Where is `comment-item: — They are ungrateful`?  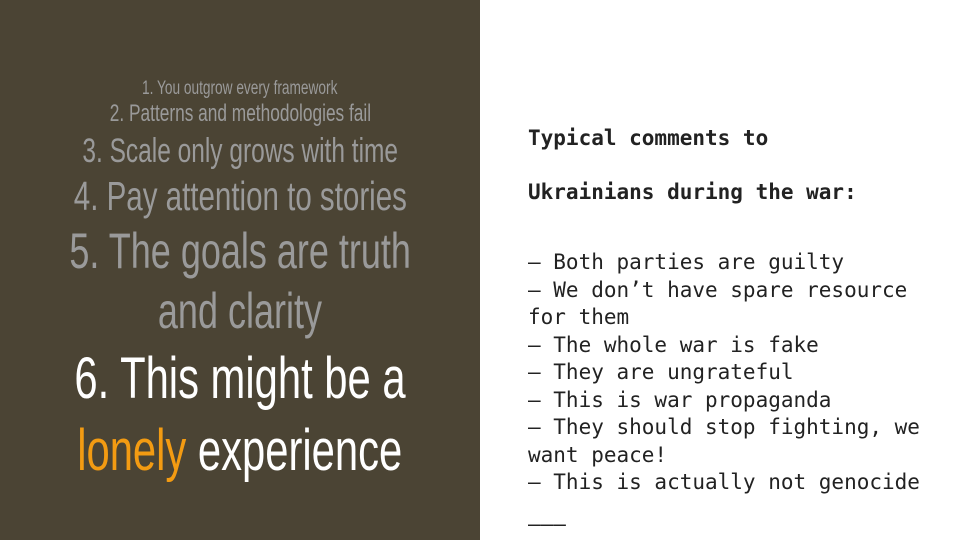 comment-item: — They are ungrateful is located at coordinates (661, 372).